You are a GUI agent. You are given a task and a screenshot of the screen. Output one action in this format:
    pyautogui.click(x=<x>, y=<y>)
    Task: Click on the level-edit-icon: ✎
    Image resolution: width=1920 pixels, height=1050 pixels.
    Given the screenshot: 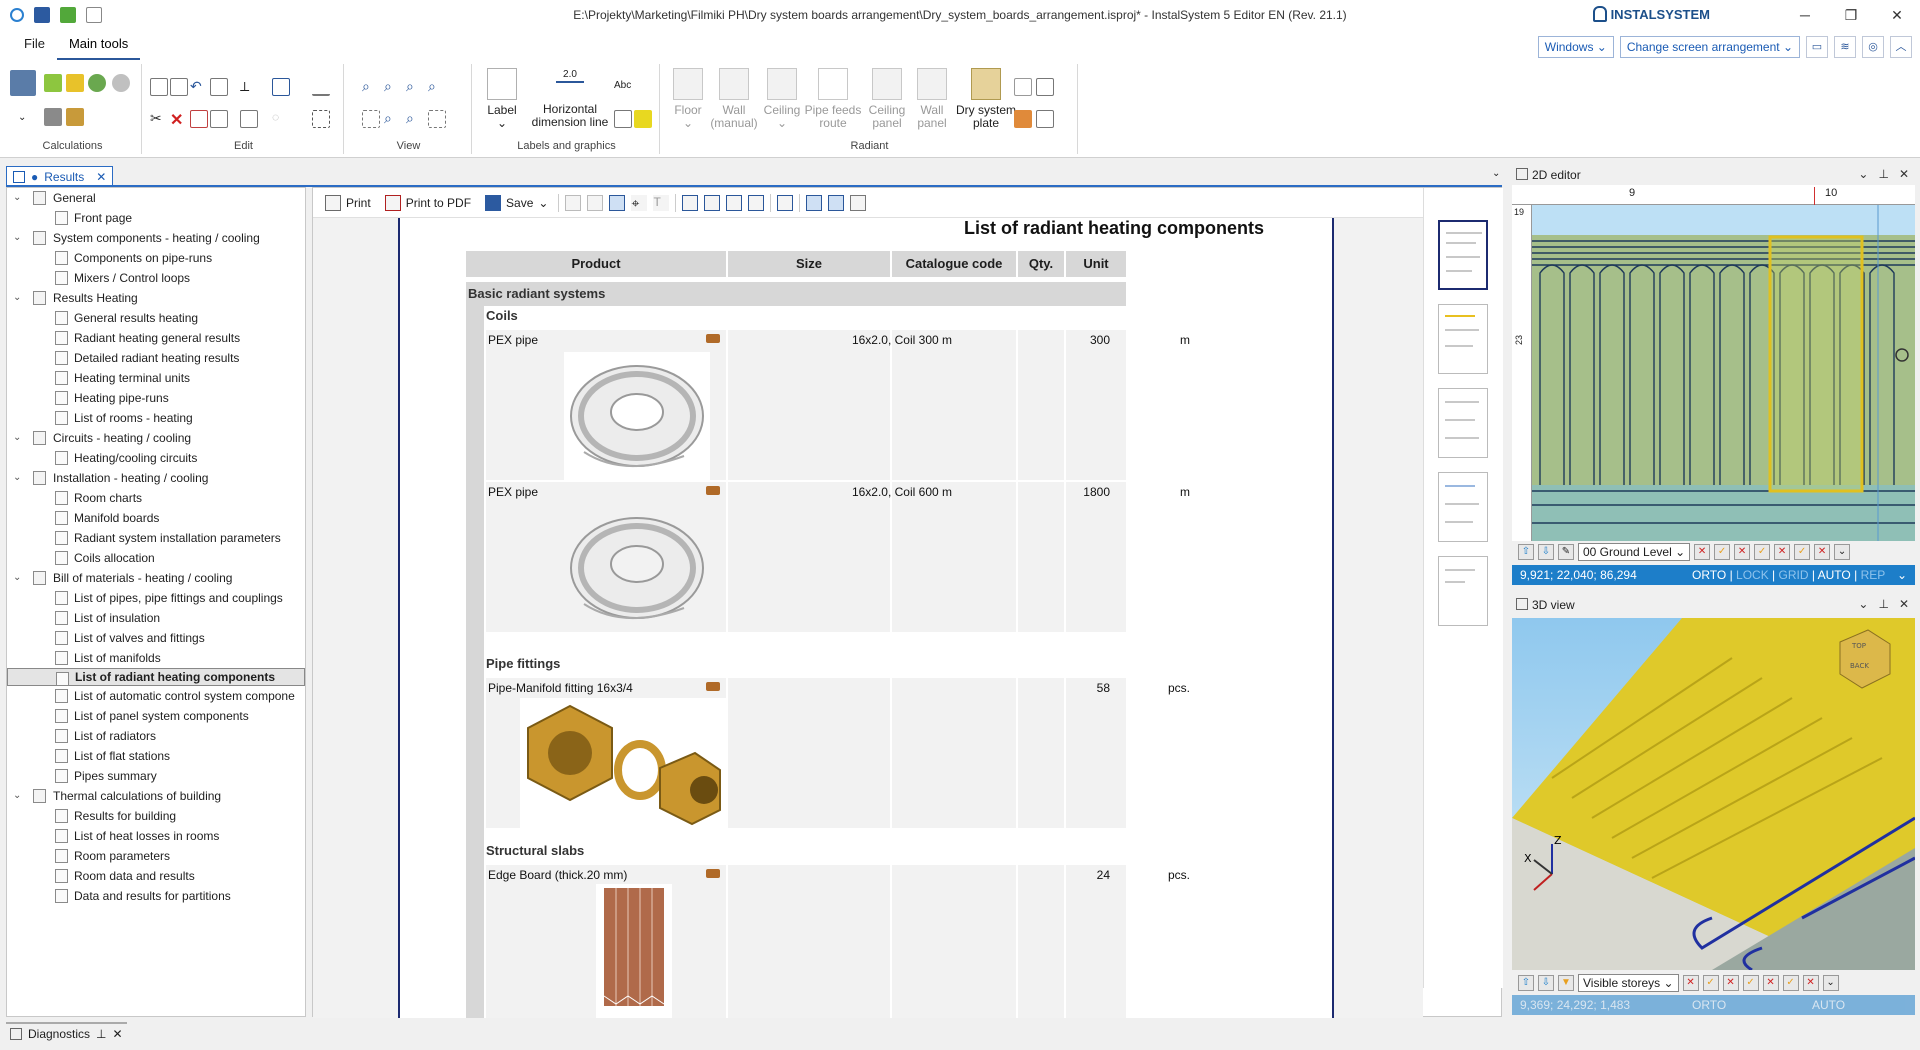 What is the action you would take?
    pyautogui.click(x=1566, y=552)
    